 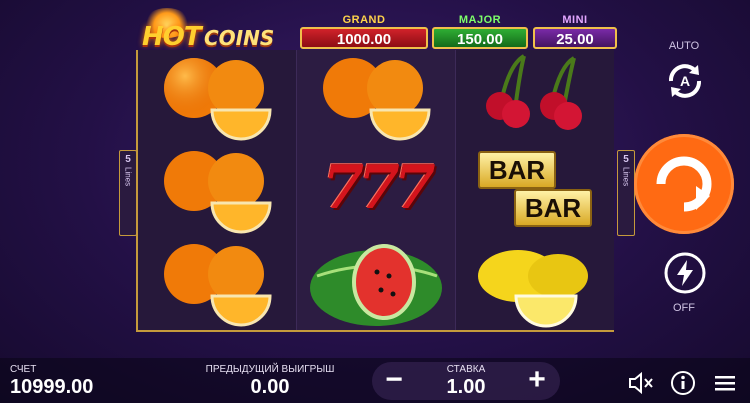 I want to click on reel-3: BAR BAR, so click(x=535, y=190).